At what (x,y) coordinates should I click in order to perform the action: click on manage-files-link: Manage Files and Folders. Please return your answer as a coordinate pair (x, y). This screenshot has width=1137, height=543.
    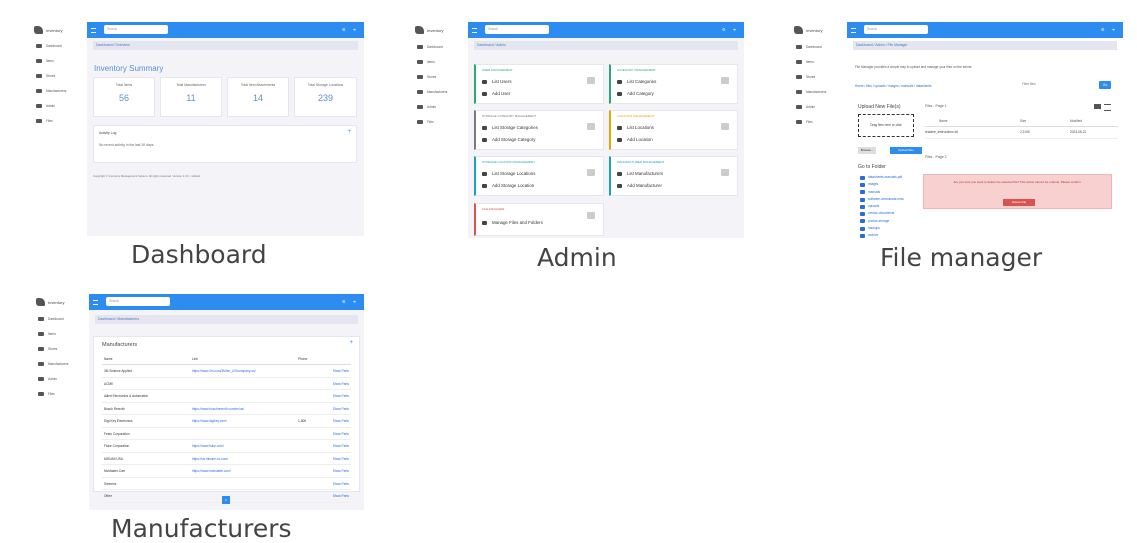
    Looking at the image, I should click on (512, 222).